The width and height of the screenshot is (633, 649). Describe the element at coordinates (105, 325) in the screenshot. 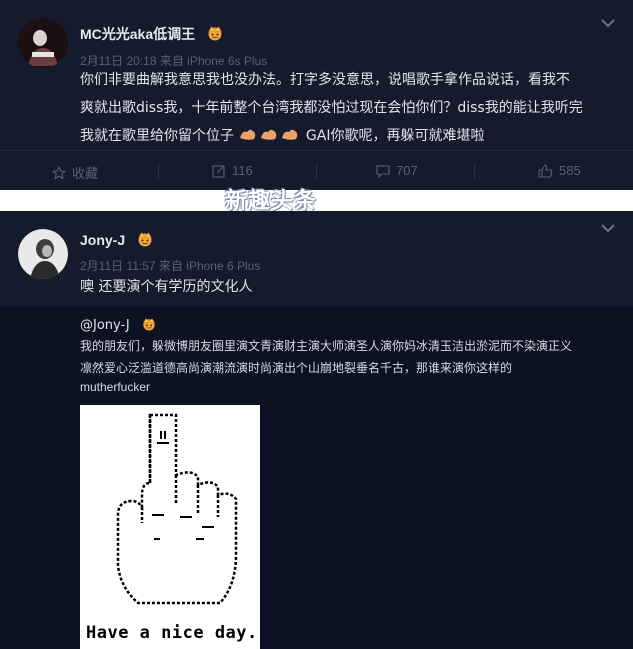

I see `repost-username: @Jony-J` at that location.